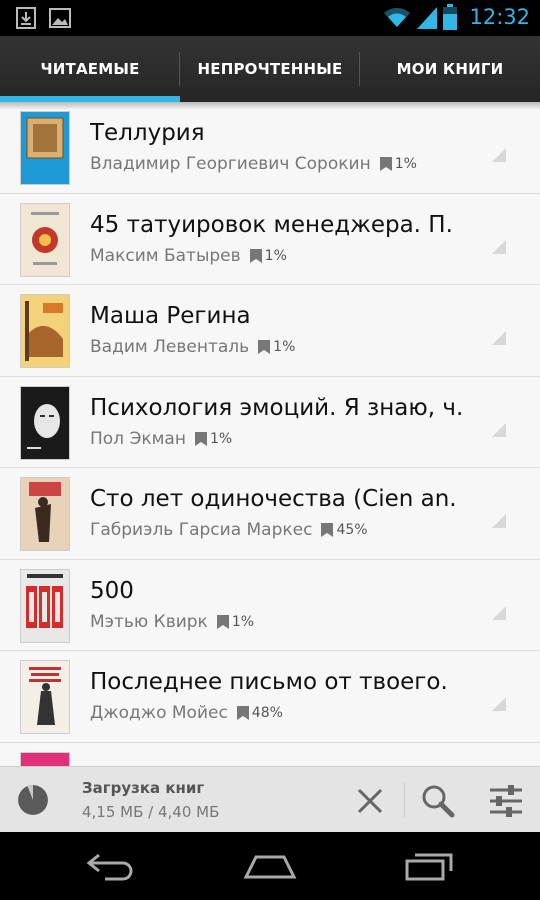 The height and width of the screenshot is (900, 540). I want to click on download-icon, so click(26, 18).